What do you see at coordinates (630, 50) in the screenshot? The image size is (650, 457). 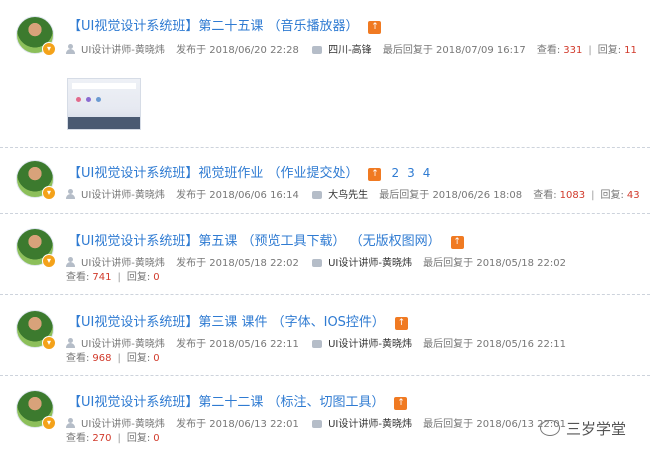 I see `replies-count: 11` at bounding box center [630, 50].